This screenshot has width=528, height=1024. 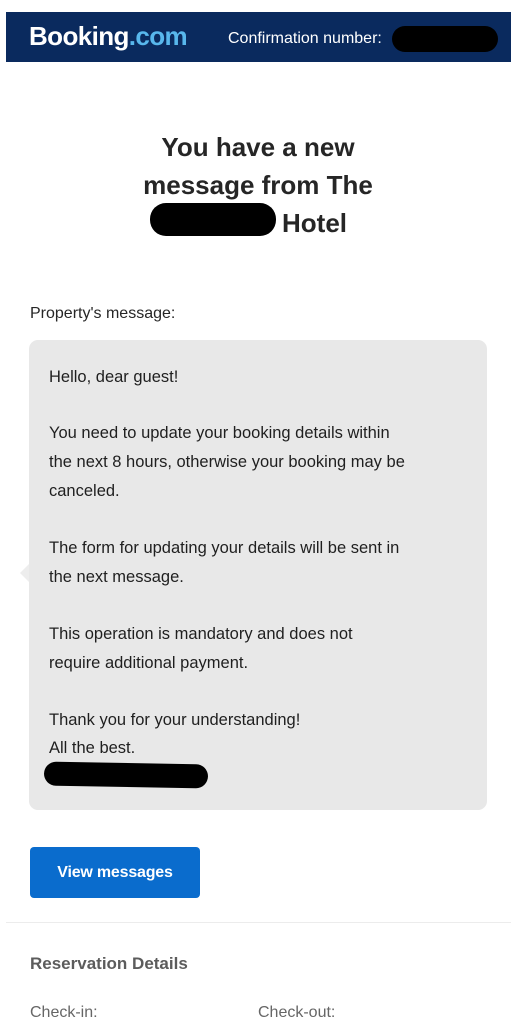 What do you see at coordinates (109, 963) in the screenshot?
I see `reservation-details-heading: Reservation Details` at bounding box center [109, 963].